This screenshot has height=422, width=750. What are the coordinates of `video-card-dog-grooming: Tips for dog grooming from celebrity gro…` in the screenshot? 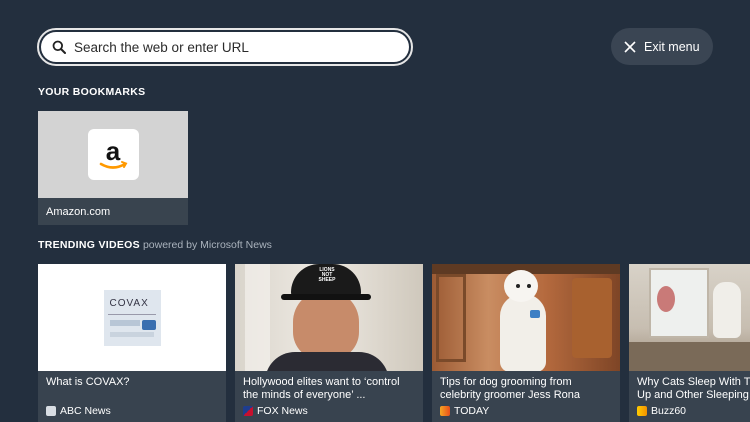 It's located at (526, 343).